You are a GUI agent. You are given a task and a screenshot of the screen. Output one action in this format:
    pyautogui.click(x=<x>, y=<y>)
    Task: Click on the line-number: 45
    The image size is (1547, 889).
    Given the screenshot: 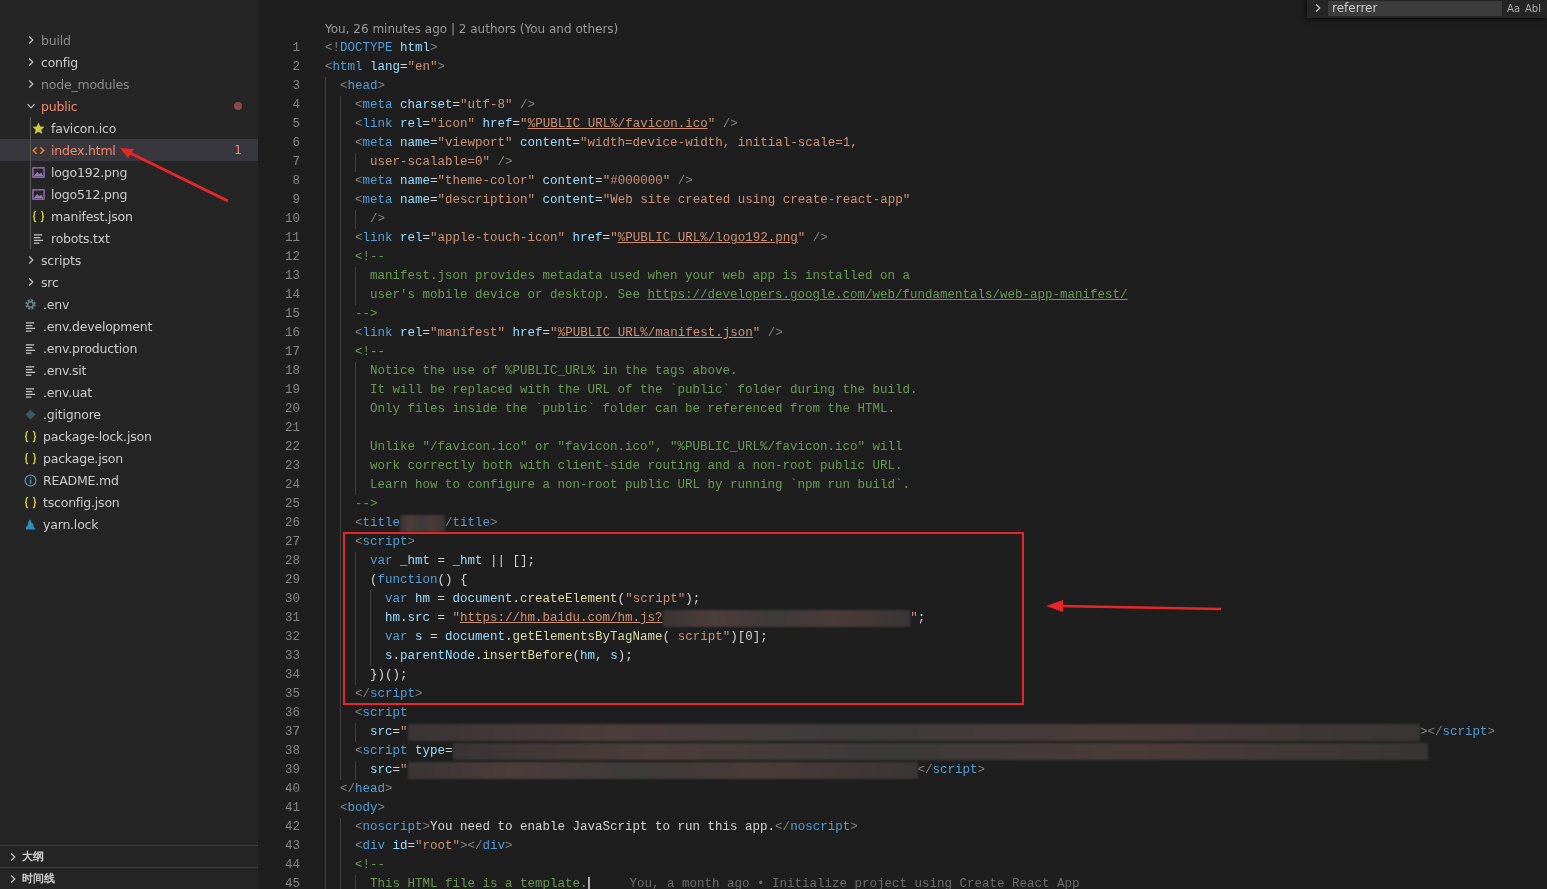 What is the action you would take?
    pyautogui.click(x=292, y=882)
    